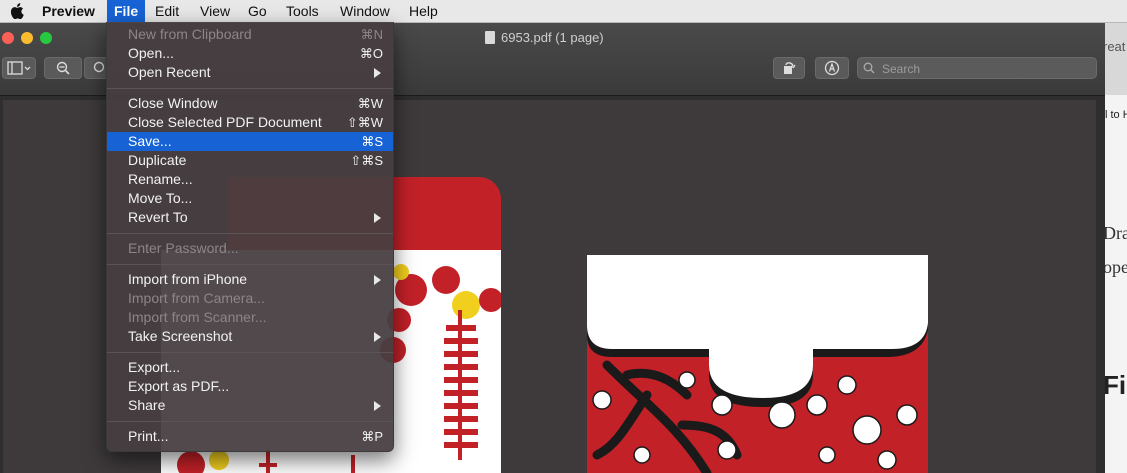 This screenshot has width=1127, height=473. Describe the element at coordinates (1115, 46) in the screenshot. I see `background-text-fragment: reat` at that location.